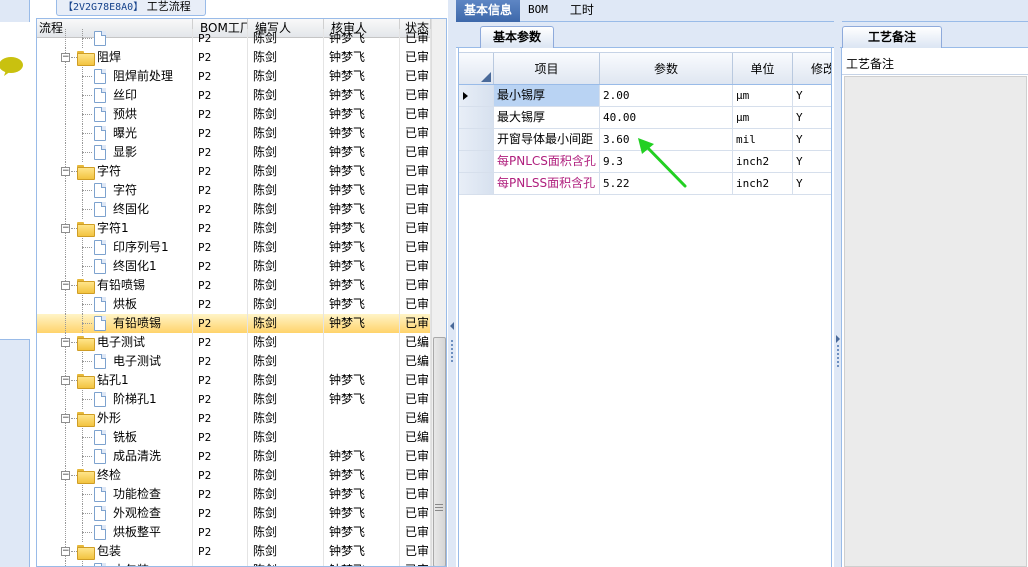 Image resolution: width=1028 pixels, height=567 pixels. What do you see at coordinates (234, 152) in the screenshot?
I see `tree-row: 显影 P2 陈剑 钟梦飞 已审` at bounding box center [234, 152].